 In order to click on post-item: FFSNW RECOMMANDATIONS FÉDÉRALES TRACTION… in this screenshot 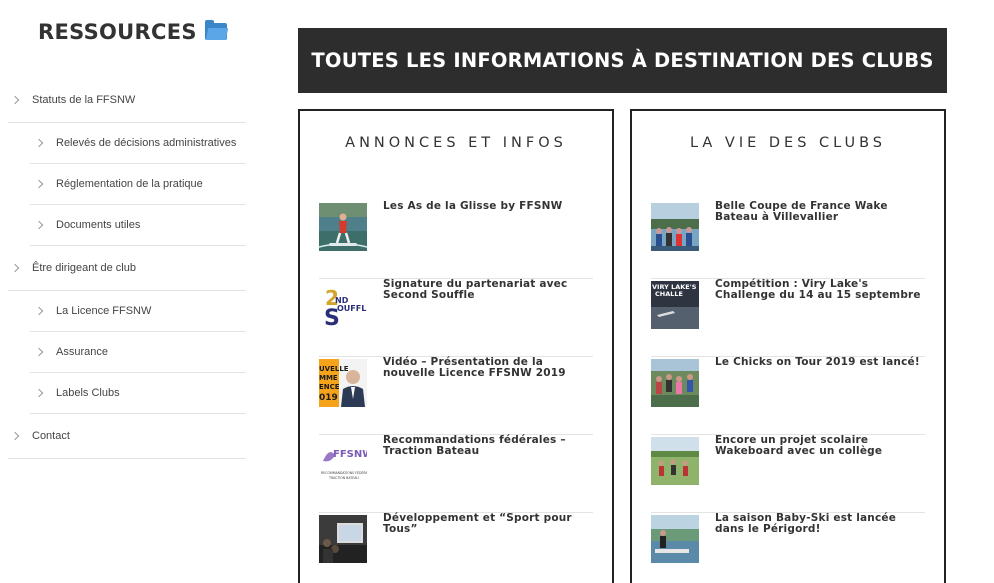, I will do `click(456, 474)`.